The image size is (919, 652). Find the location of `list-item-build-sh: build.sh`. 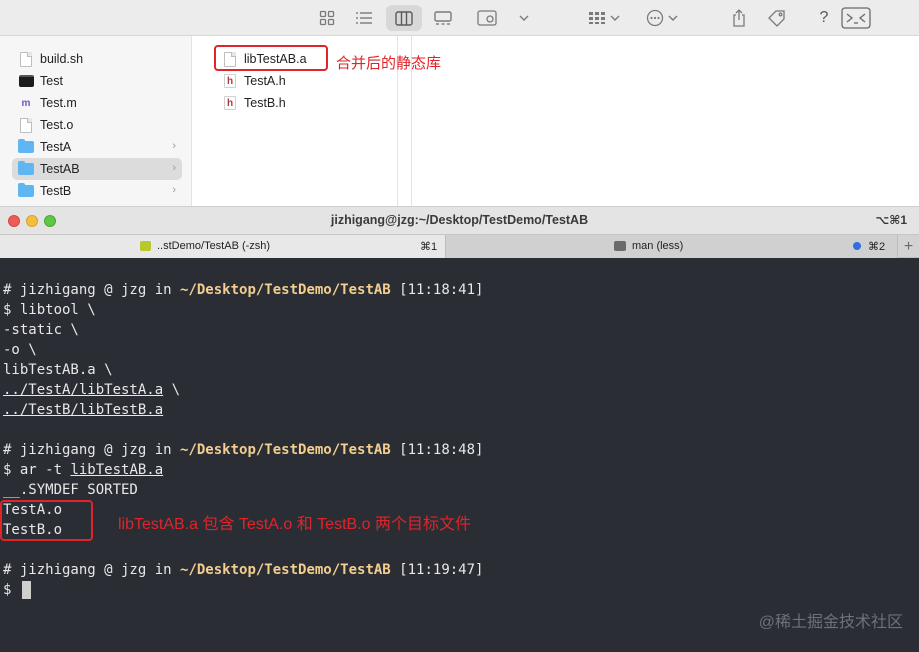

list-item-build-sh: build.sh is located at coordinates (99, 59).